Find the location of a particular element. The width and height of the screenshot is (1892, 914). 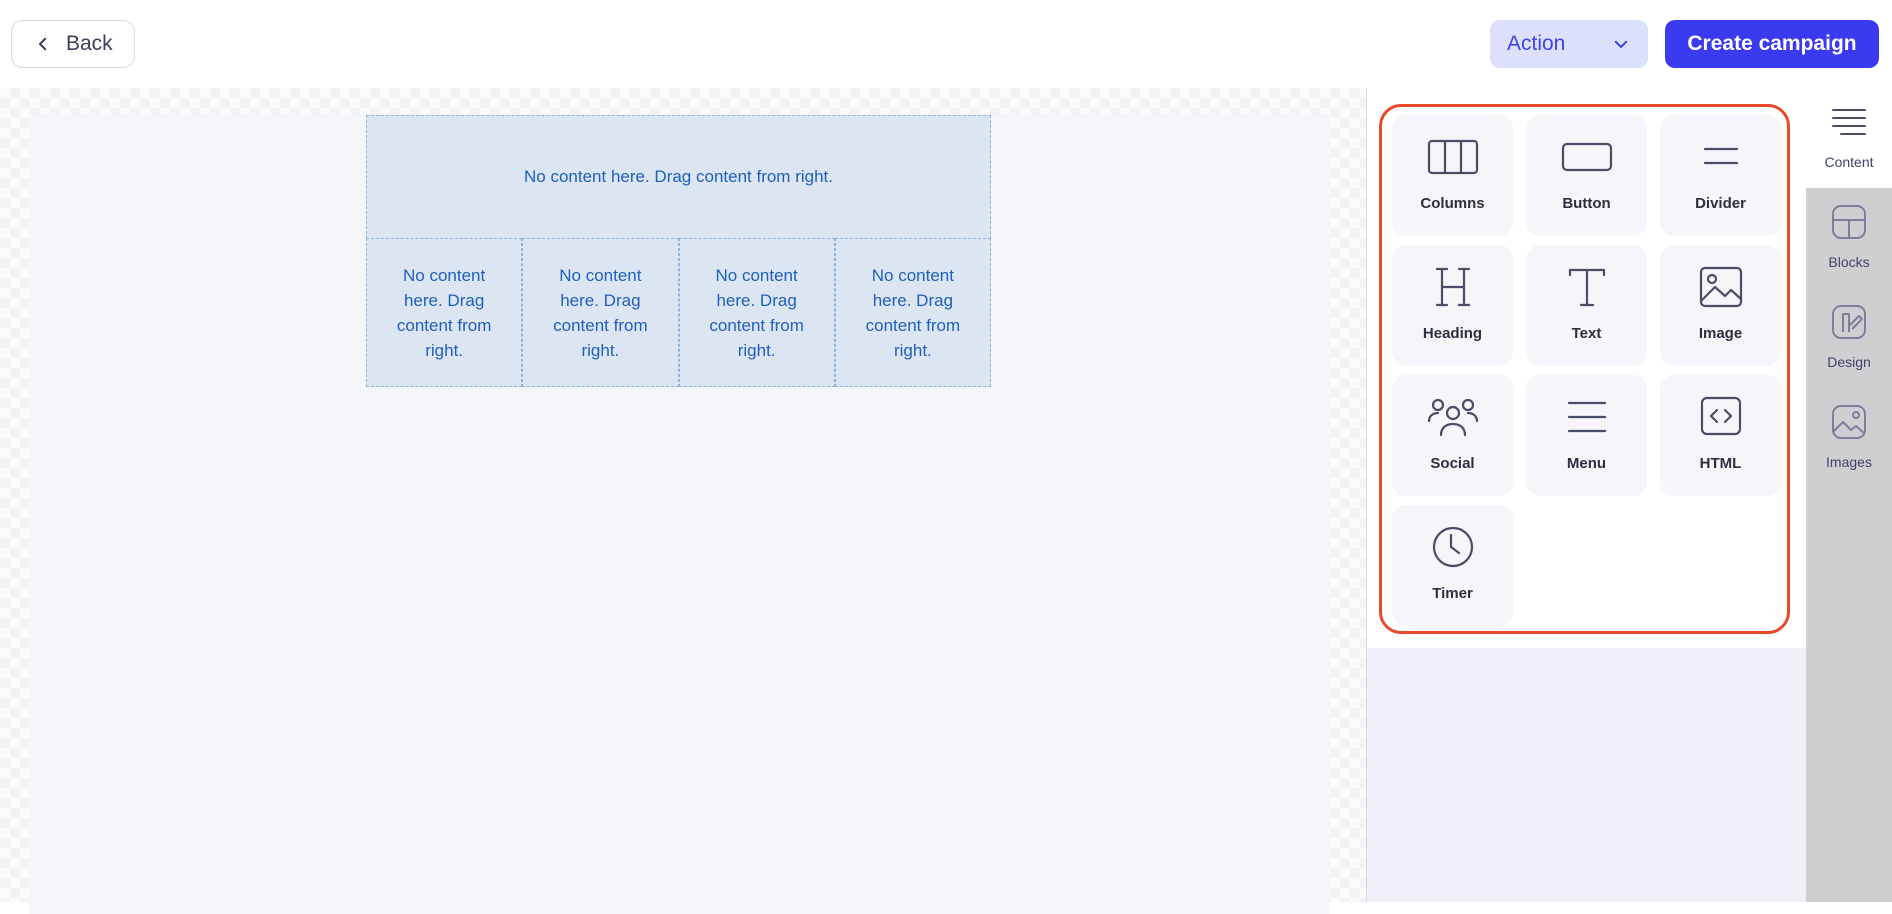

tab-images: Images is located at coordinates (1849, 438).